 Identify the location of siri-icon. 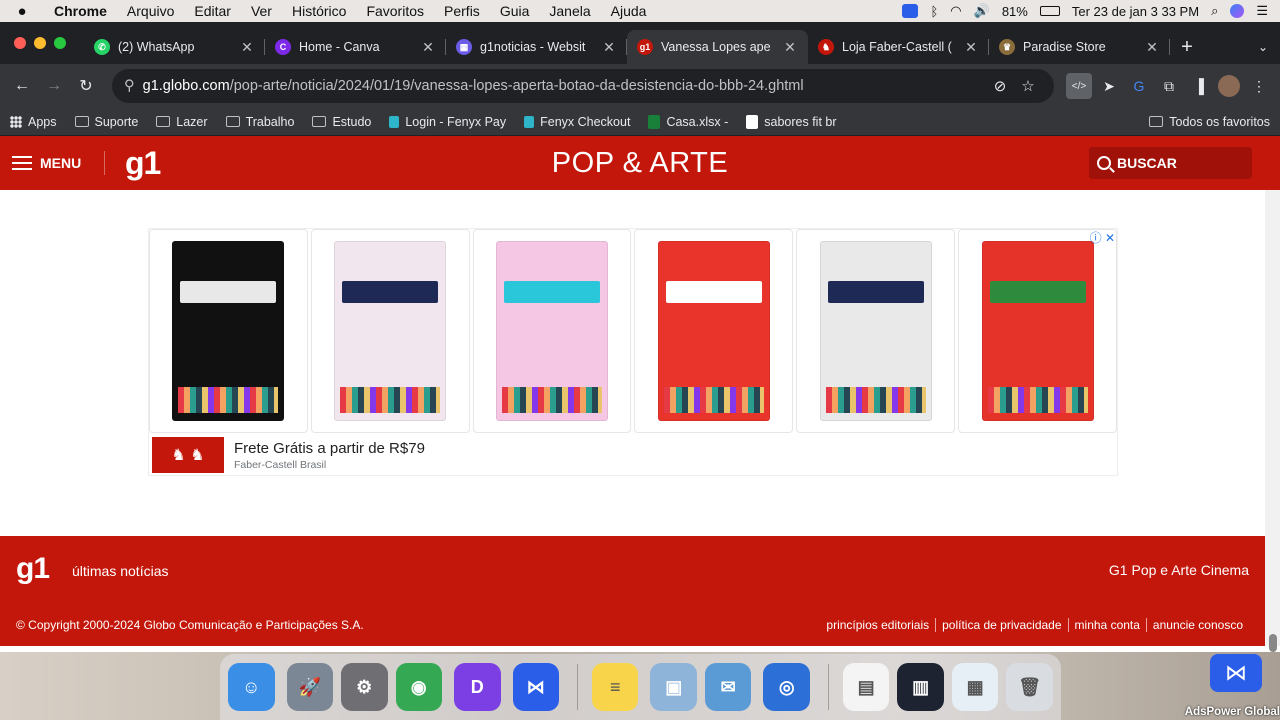
(1237, 11).